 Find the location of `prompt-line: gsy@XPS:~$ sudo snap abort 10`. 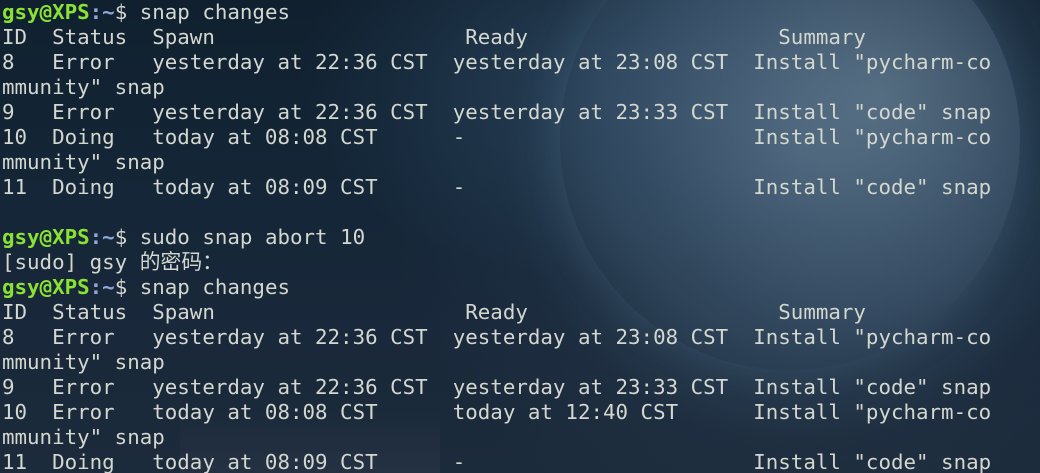

prompt-line: gsy@XPS:~$ sudo snap abort 10 is located at coordinates (496, 237).